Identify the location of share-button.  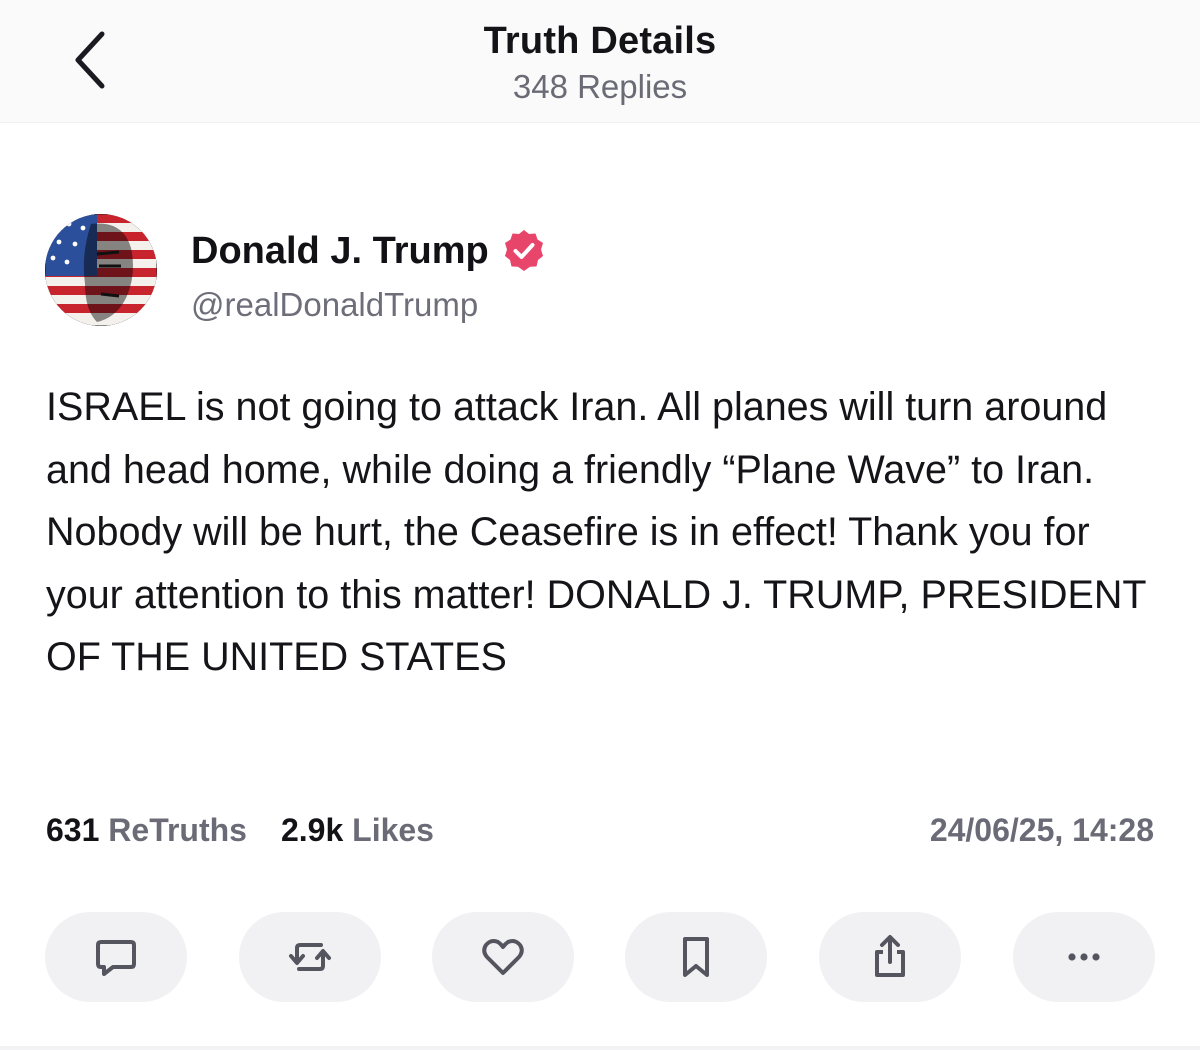
(890, 957).